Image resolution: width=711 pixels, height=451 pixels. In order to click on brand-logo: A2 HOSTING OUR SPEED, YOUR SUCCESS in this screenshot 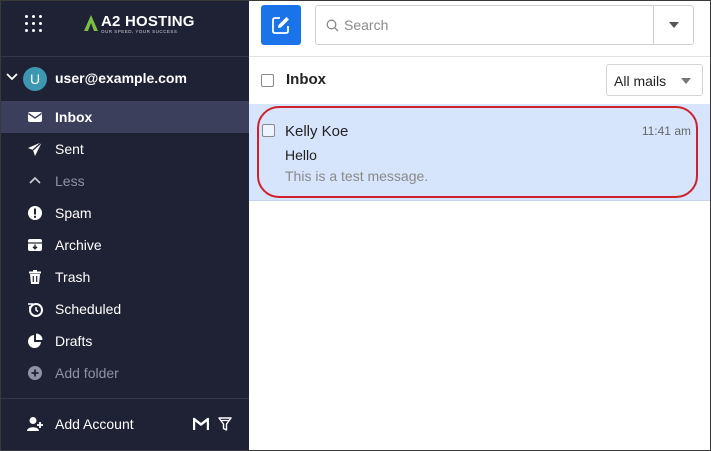, I will do `click(139, 26)`.